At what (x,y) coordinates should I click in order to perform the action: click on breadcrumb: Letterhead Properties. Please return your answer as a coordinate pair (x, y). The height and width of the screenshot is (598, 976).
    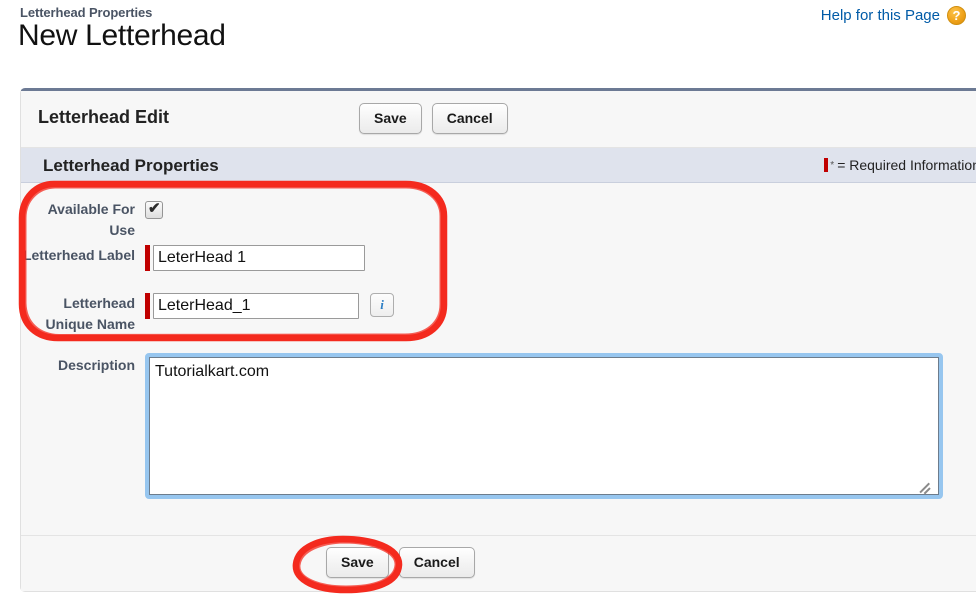
    Looking at the image, I should click on (86, 12).